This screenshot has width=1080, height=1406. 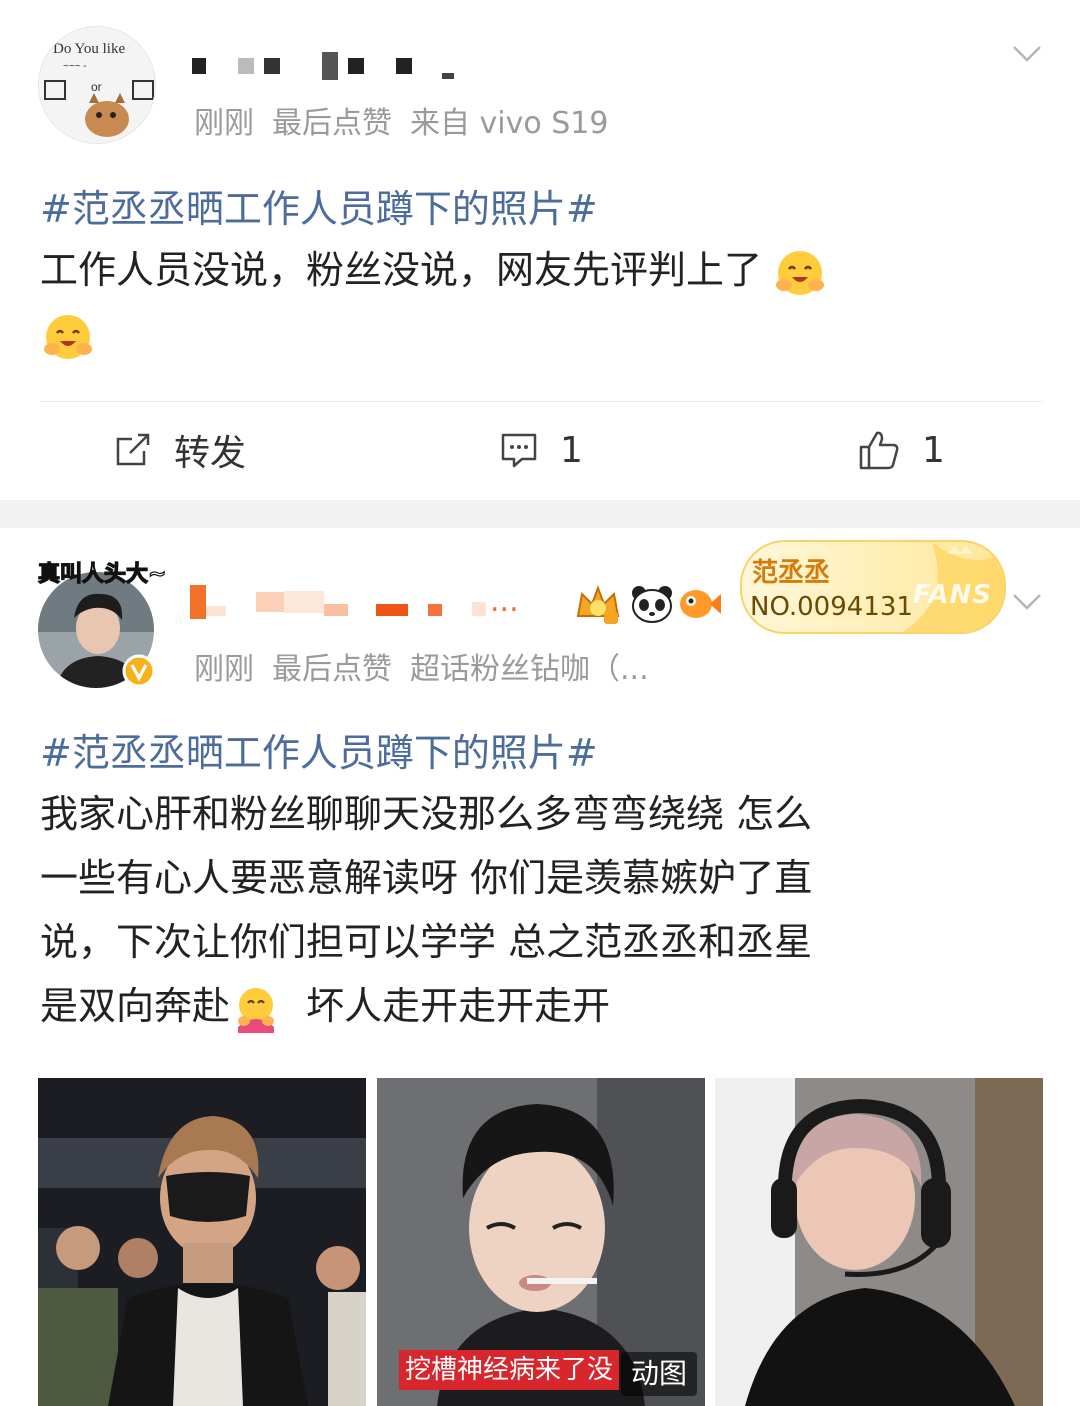 I want to click on avatar-image: Do You like ~~~ - or, so click(x=97, y=85).